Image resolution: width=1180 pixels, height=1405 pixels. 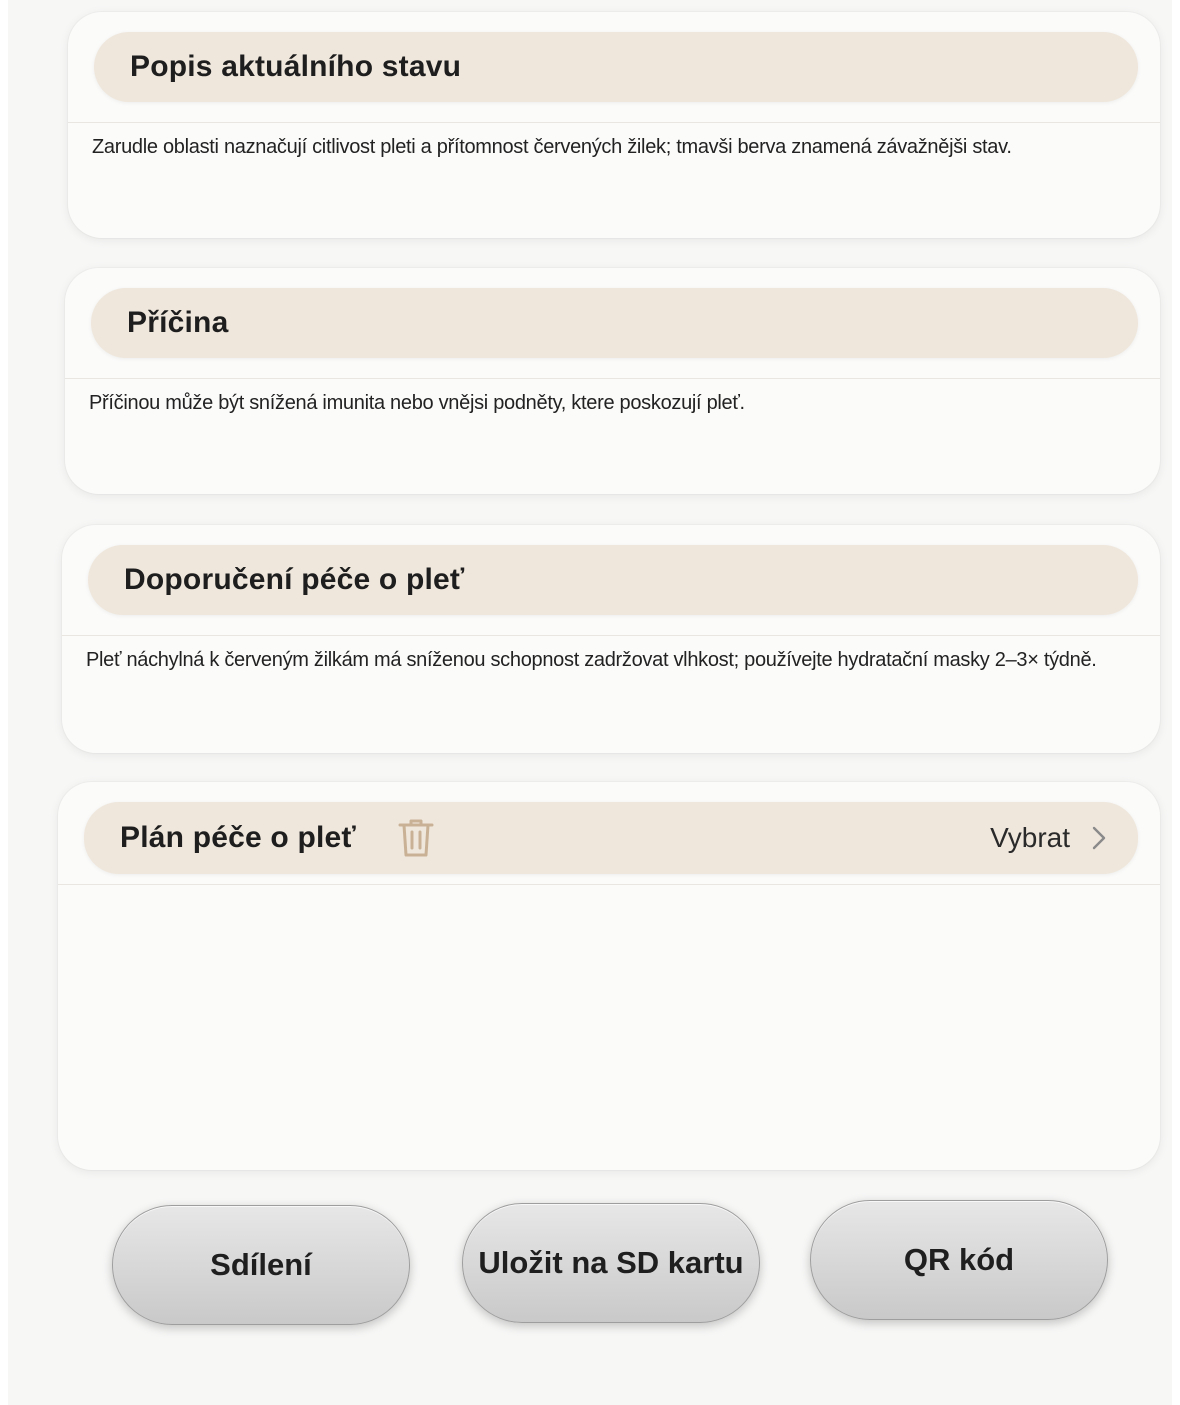 What do you see at coordinates (614, 323) in the screenshot?
I see `cause-card-header: Příčina` at bounding box center [614, 323].